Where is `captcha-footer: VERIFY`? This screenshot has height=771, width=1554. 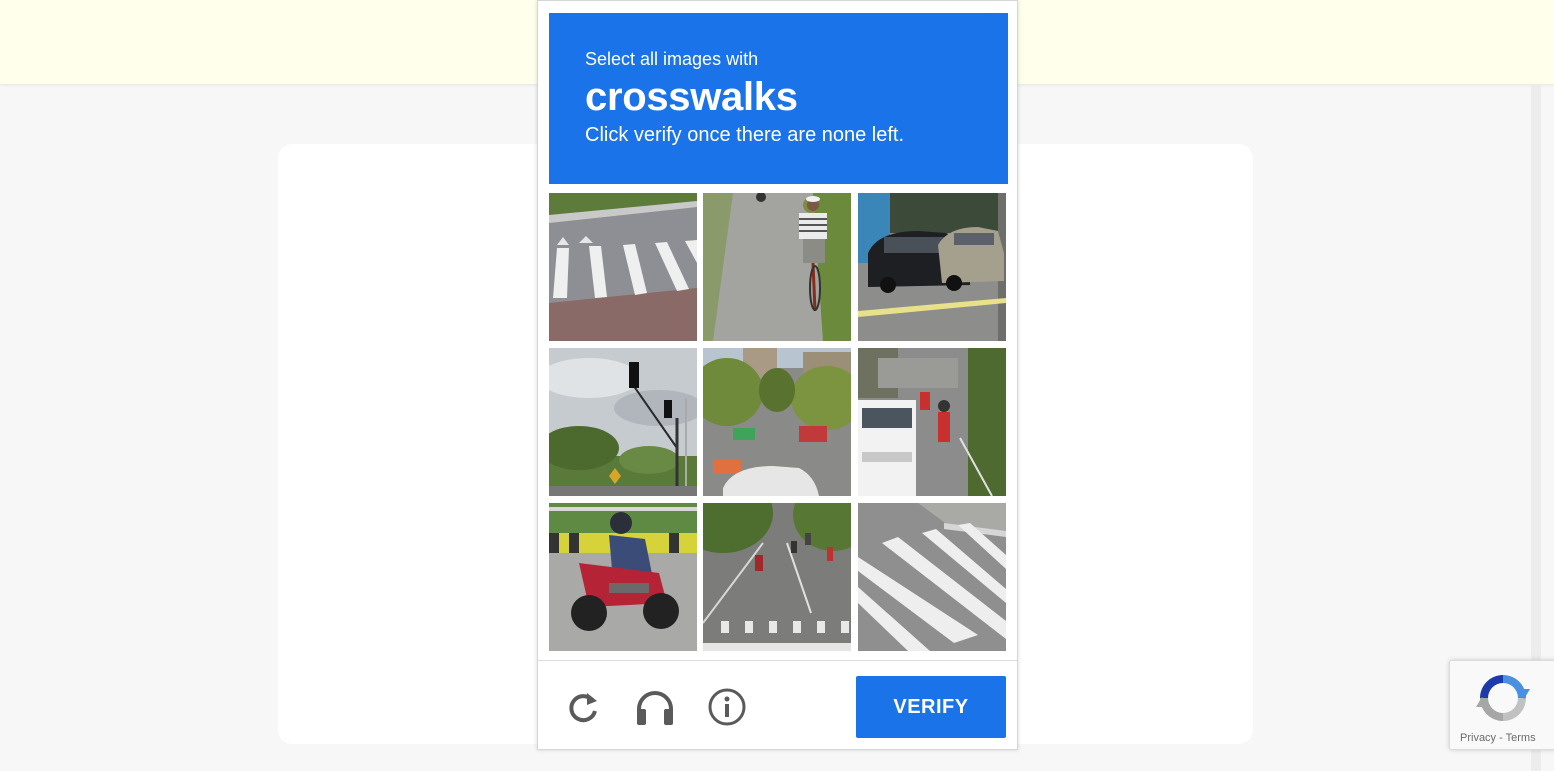 captcha-footer: VERIFY is located at coordinates (777, 705).